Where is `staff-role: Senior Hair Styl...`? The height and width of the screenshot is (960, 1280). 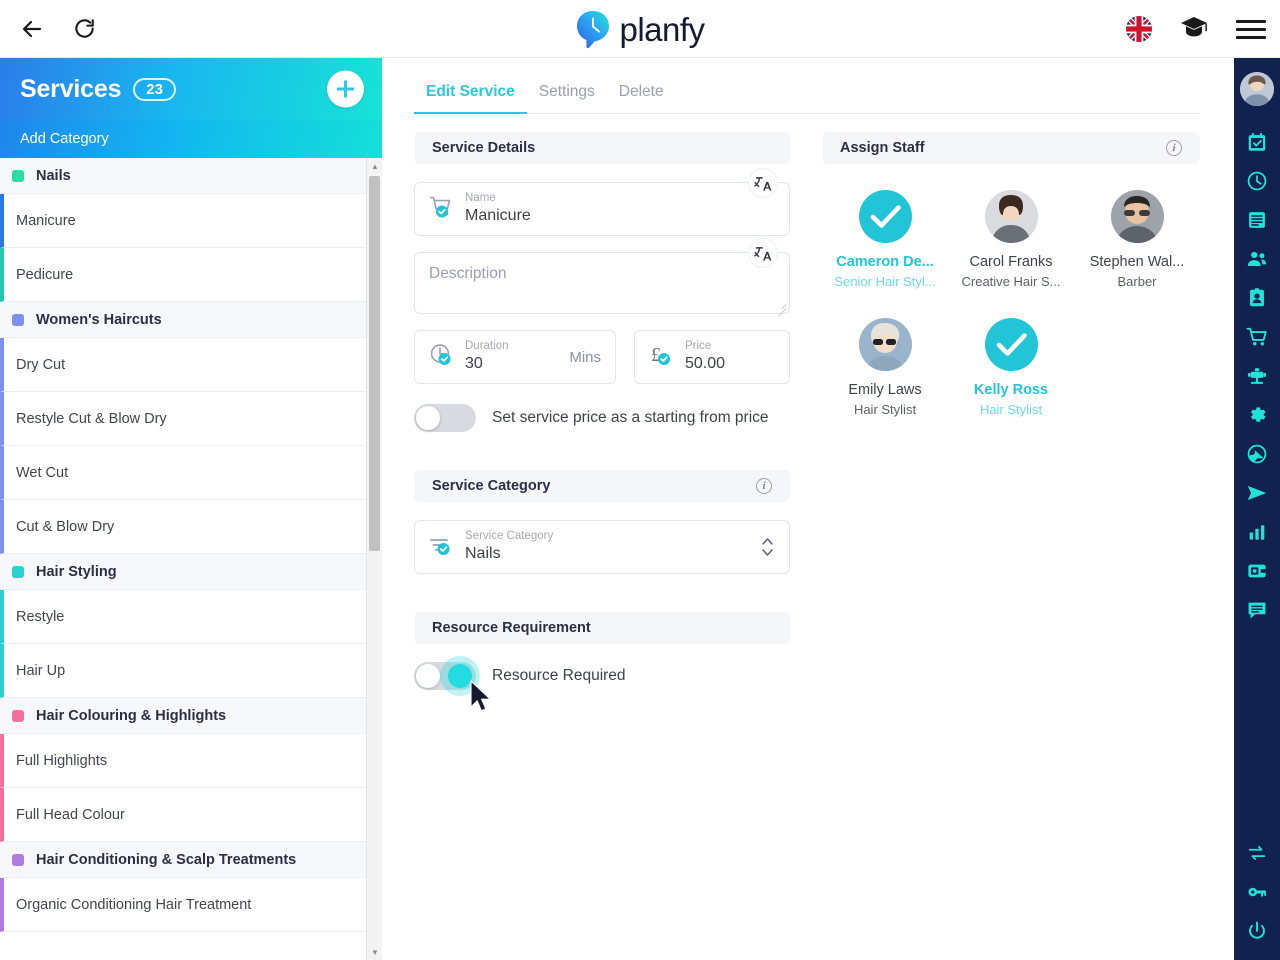 staff-role: Senior Hair Styl... is located at coordinates (885, 281).